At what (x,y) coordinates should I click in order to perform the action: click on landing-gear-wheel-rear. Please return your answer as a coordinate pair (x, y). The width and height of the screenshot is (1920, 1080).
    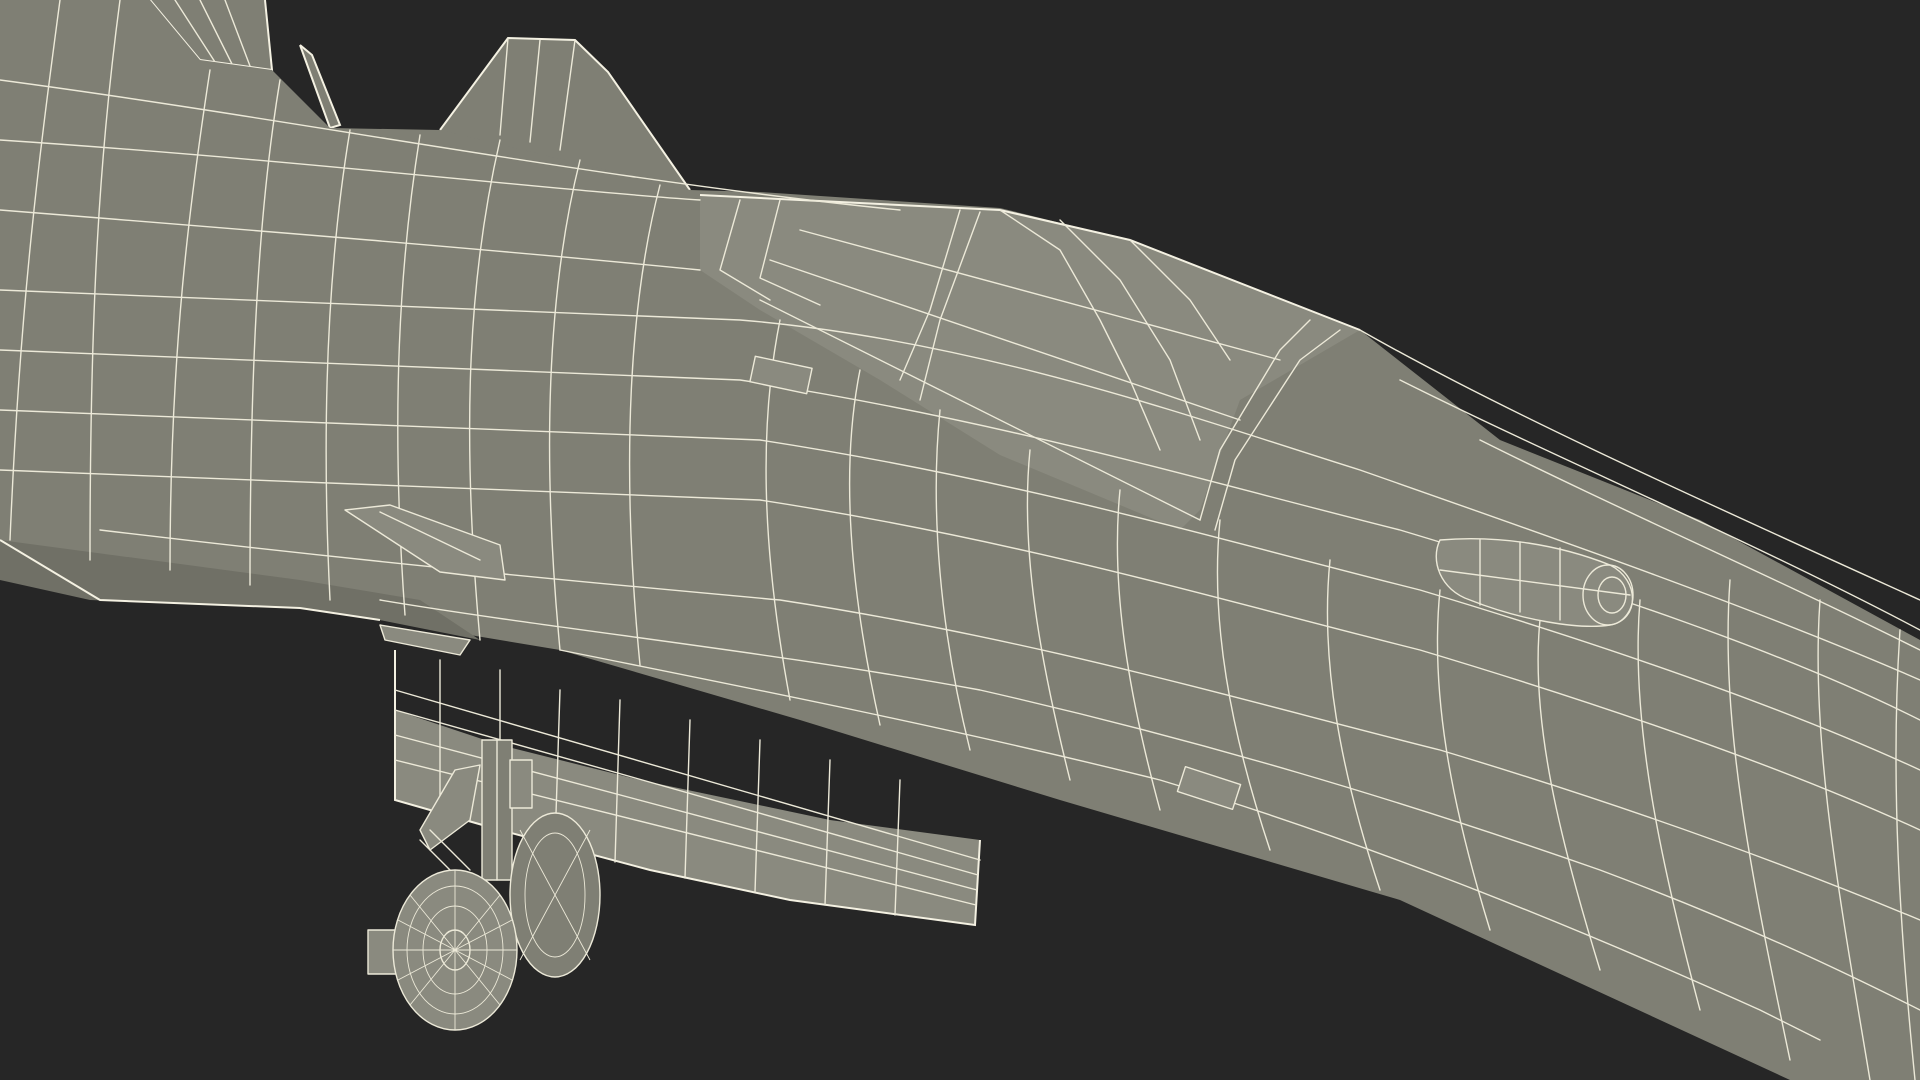
    Looking at the image, I should click on (555, 895).